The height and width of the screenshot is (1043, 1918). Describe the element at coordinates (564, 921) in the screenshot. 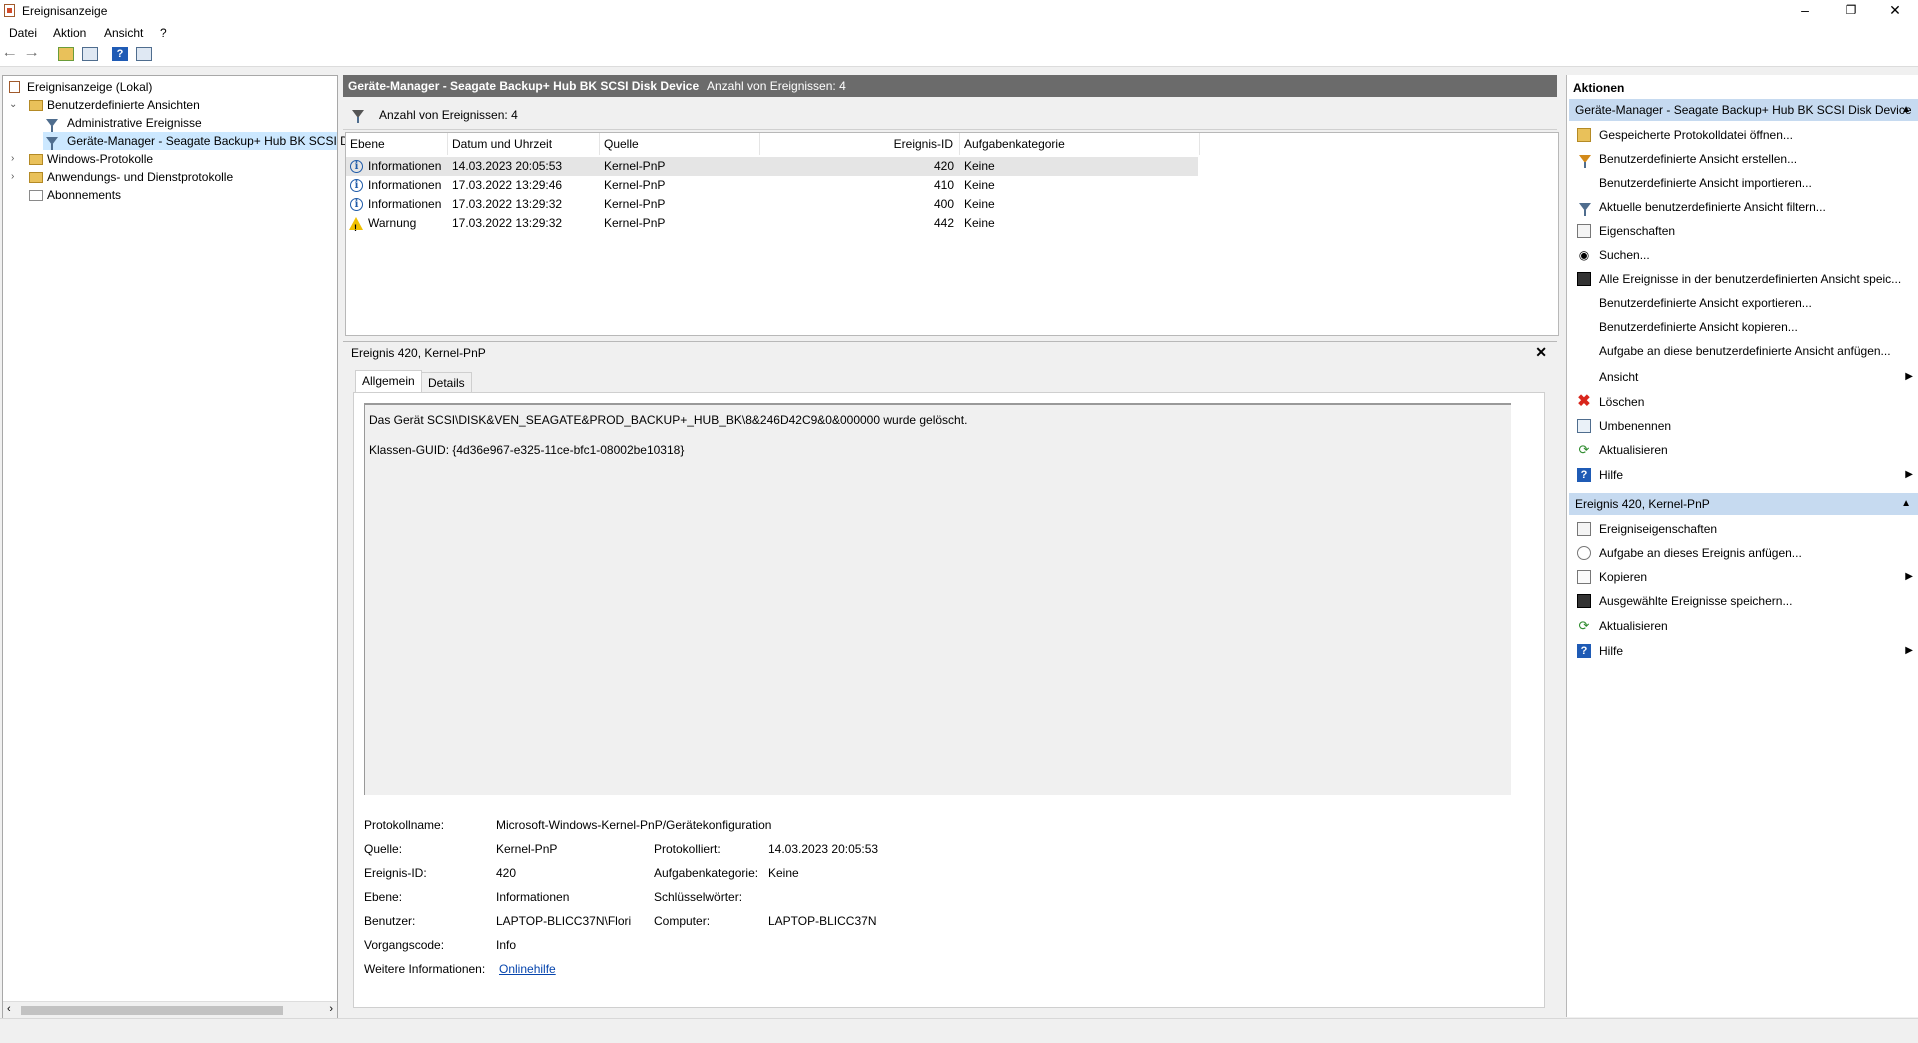

I see `user-value: LAPTOP-BLICC37N\Flori` at that location.